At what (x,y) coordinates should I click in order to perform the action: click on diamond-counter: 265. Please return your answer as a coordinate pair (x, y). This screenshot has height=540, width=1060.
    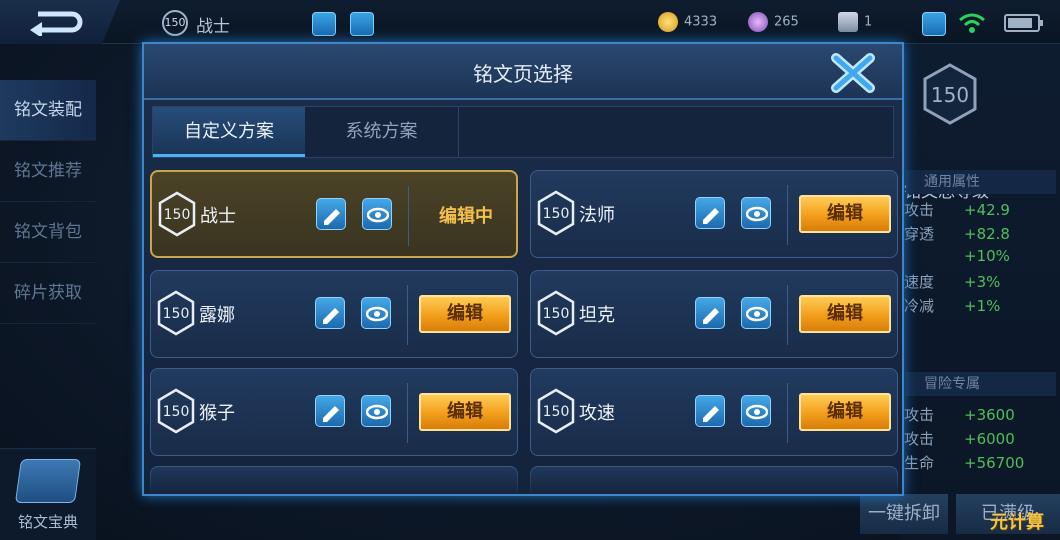
    Looking at the image, I should click on (773, 22).